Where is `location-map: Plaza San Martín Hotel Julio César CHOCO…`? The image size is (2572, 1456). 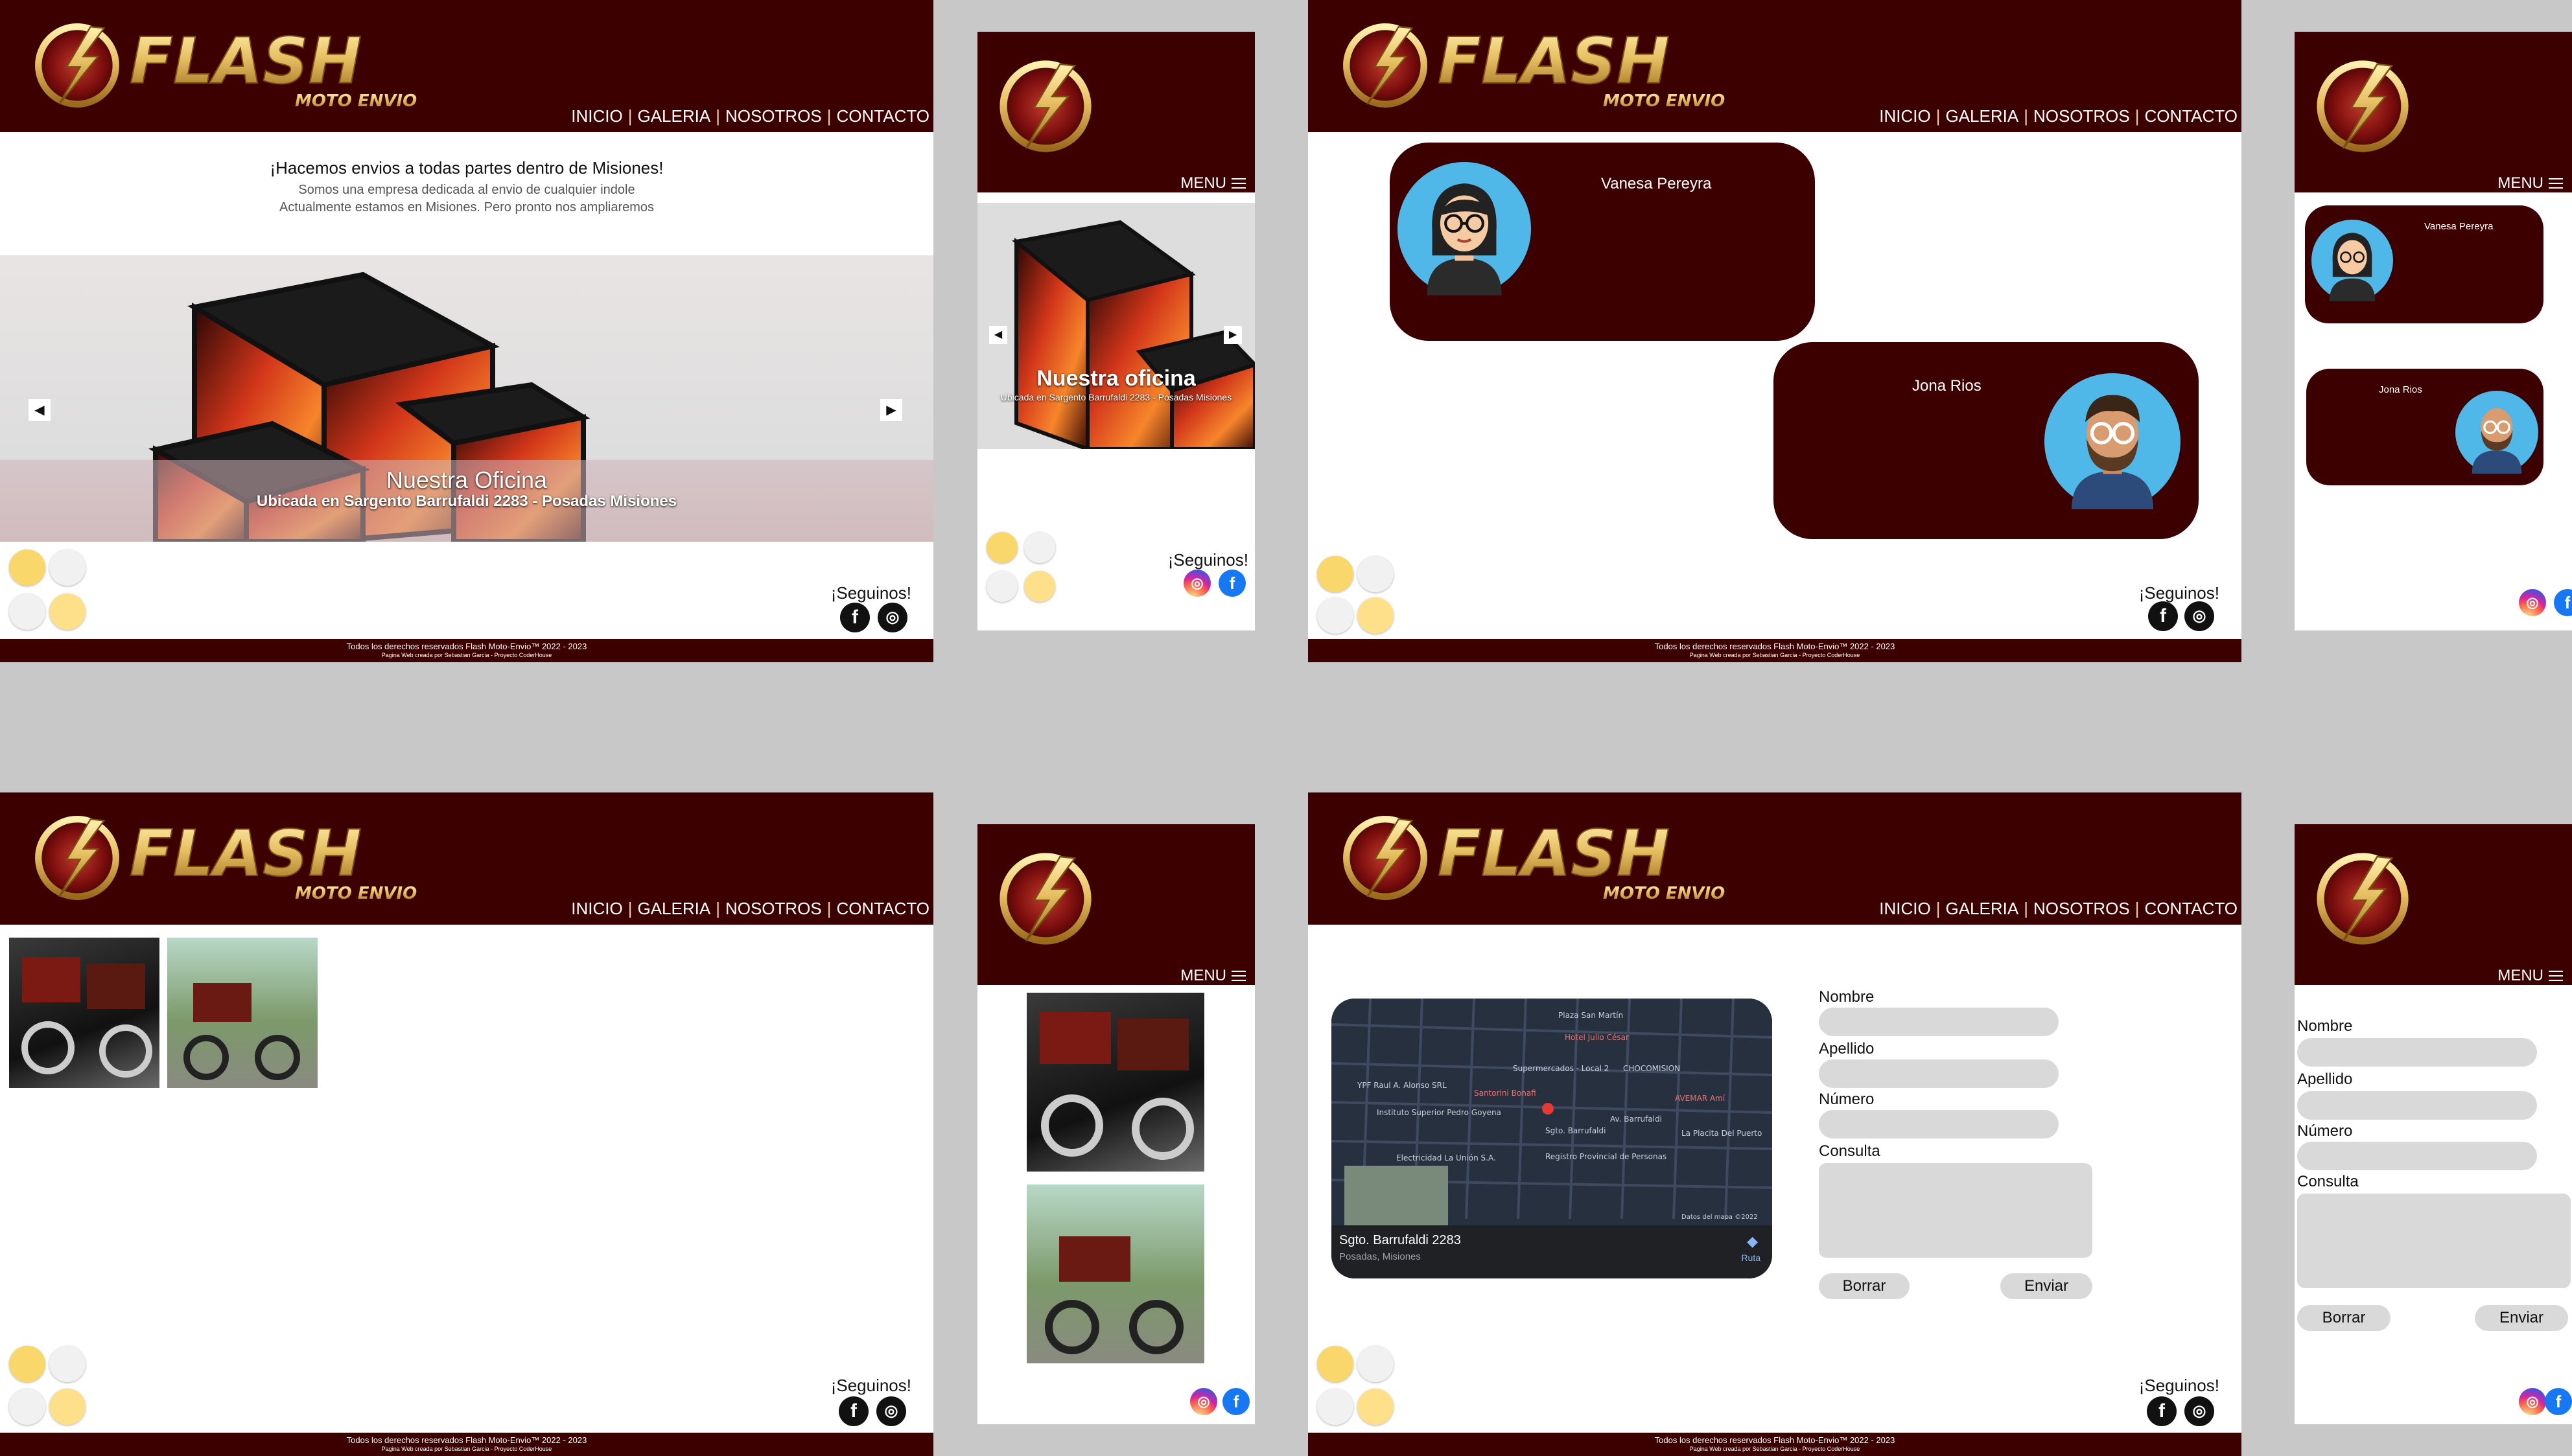 location-map: Plaza San Martín Hotel Julio César CHOCO… is located at coordinates (1551, 1138).